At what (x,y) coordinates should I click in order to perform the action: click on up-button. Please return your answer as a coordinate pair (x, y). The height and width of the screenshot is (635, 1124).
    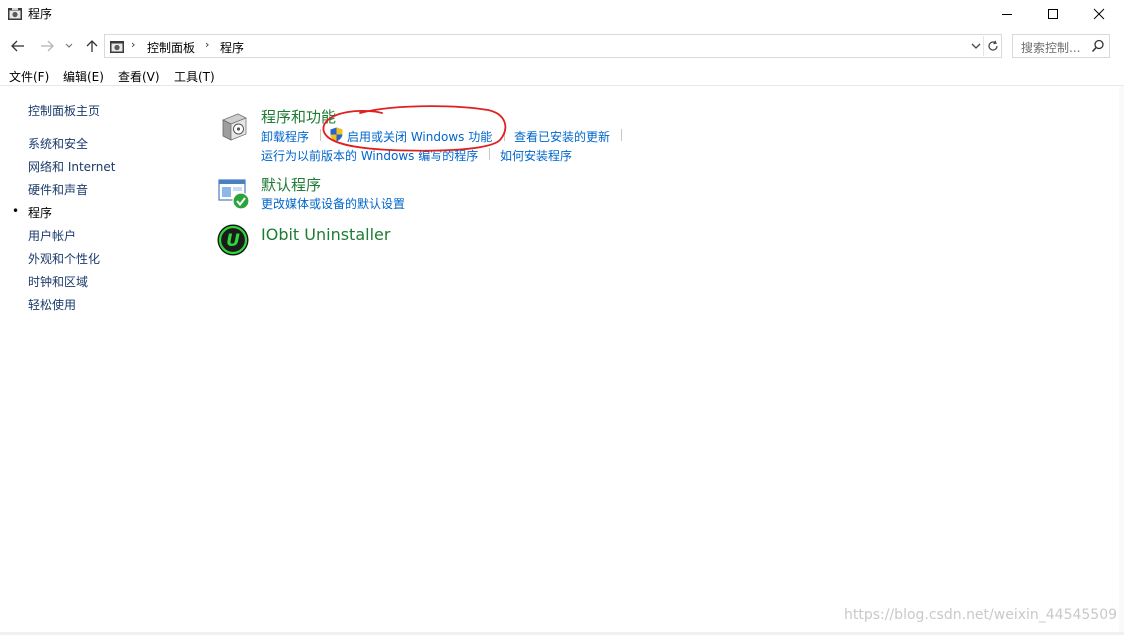
    Looking at the image, I should click on (92, 46).